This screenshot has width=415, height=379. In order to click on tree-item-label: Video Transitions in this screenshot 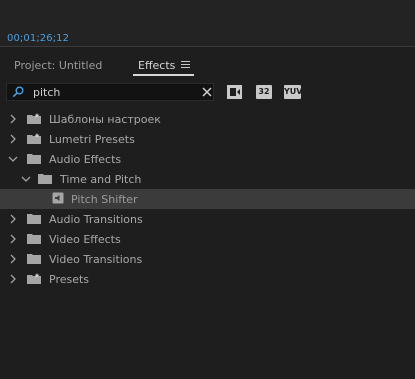, I will do `click(96, 259)`.